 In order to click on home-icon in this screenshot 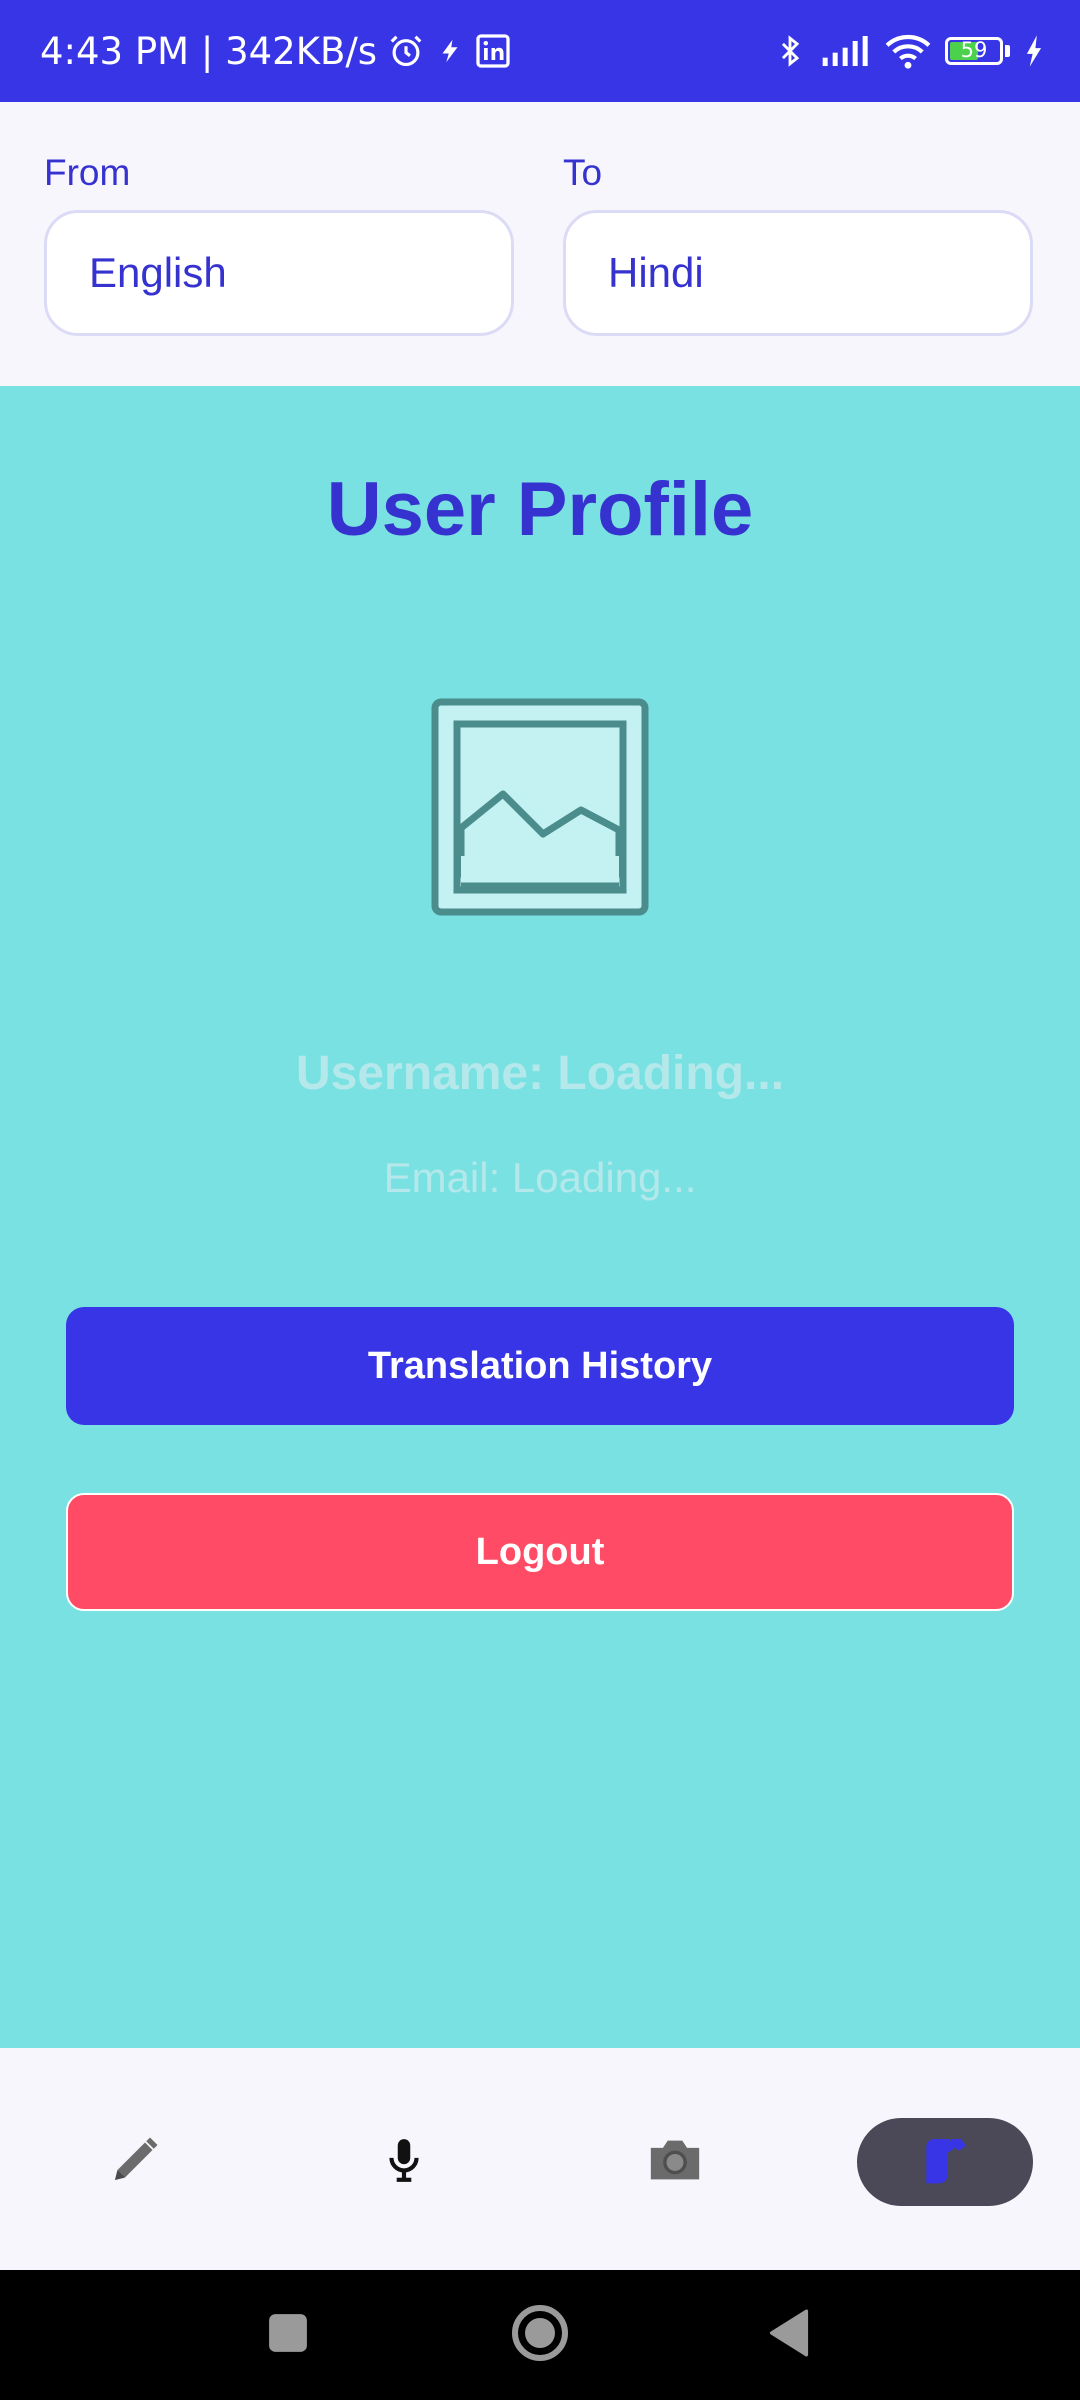, I will do `click(540, 2335)`.